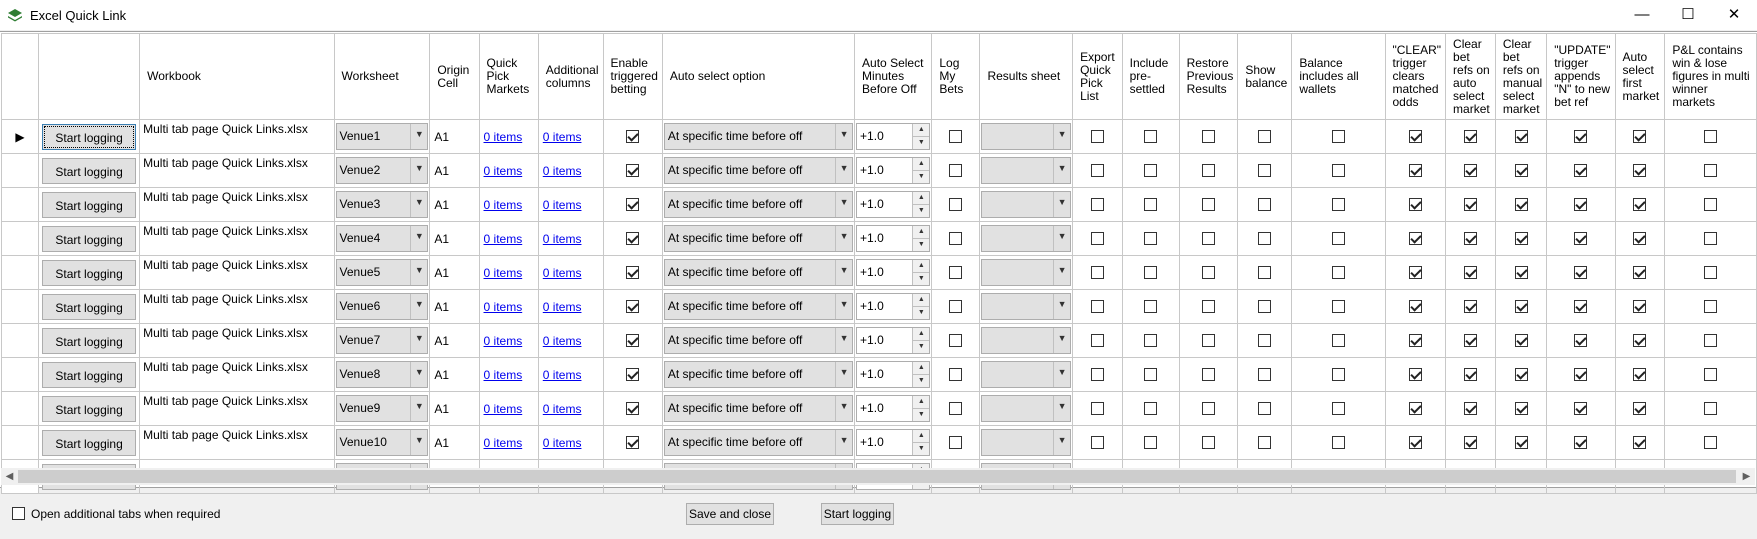 Image resolution: width=1757 pixels, height=539 pixels. What do you see at coordinates (1734, 15) in the screenshot?
I see `close-button: ✕` at bounding box center [1734, 15].